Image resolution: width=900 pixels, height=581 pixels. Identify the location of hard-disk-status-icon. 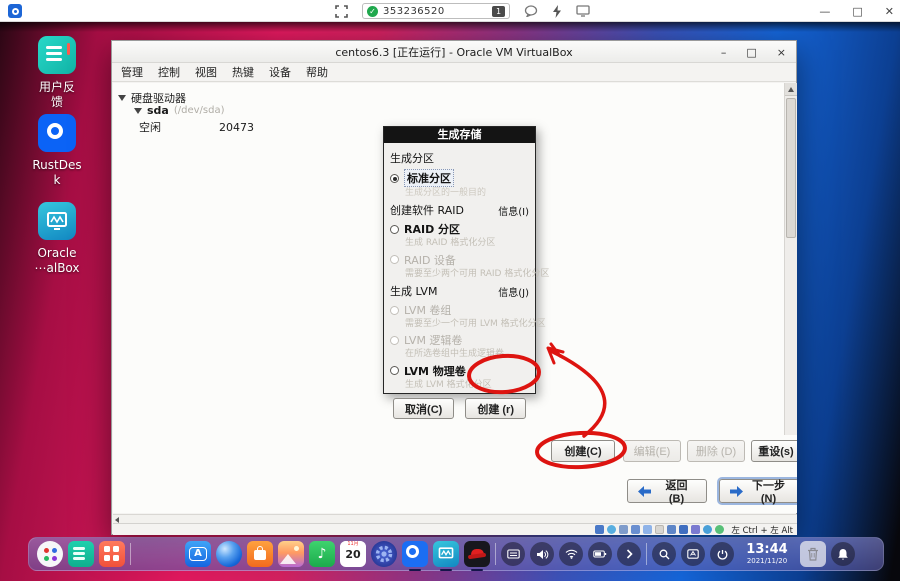
(600, 529).